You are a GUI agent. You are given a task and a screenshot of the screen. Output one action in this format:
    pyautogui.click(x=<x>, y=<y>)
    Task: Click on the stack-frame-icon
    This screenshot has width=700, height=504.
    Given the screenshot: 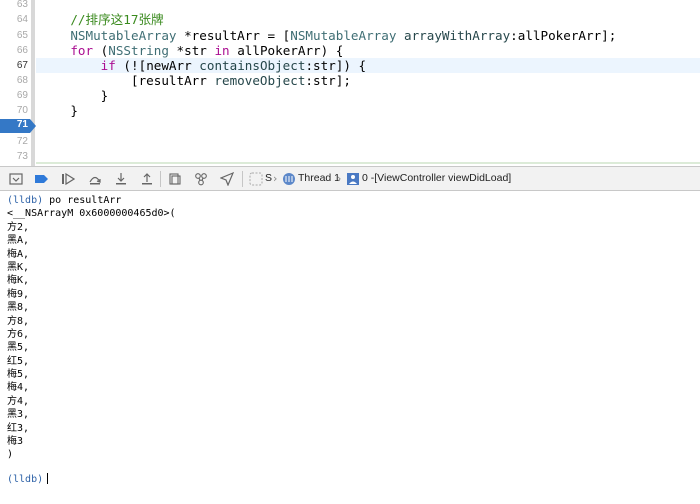 What is the action you would take?
    pyautogui.click(x=353, y=179)
    